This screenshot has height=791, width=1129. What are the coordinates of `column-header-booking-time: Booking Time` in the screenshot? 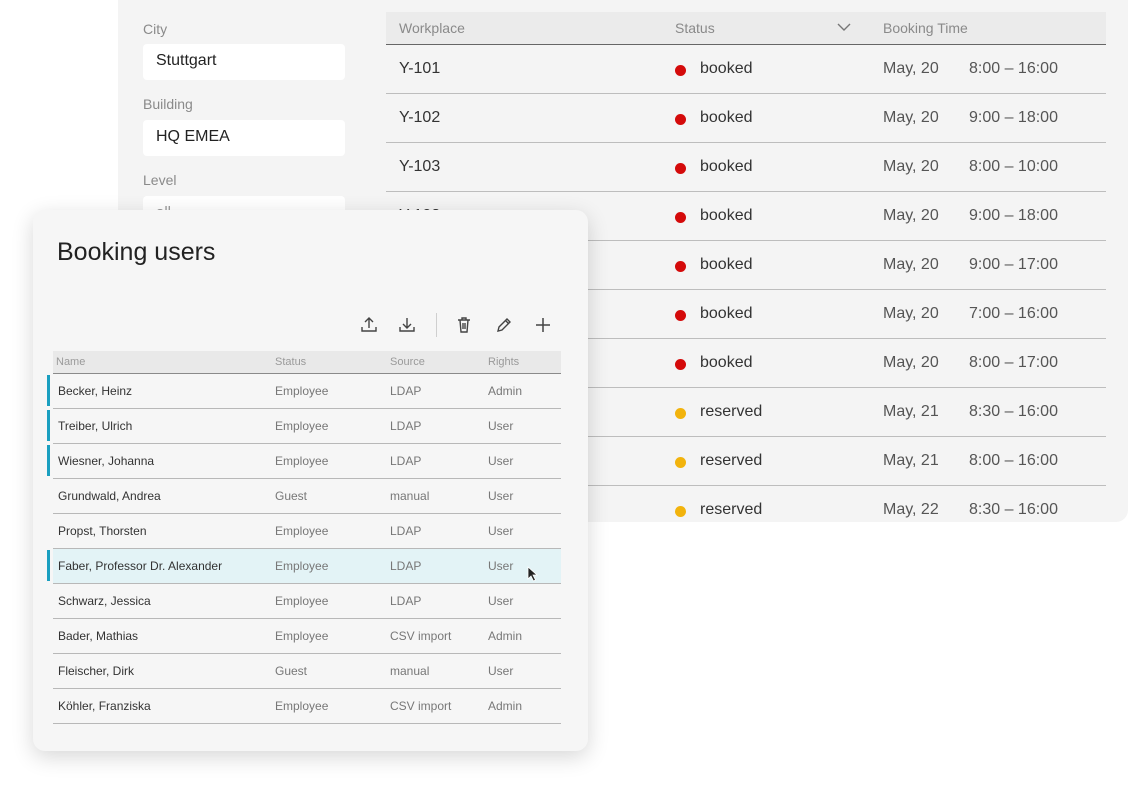 It's located at (925, 28).